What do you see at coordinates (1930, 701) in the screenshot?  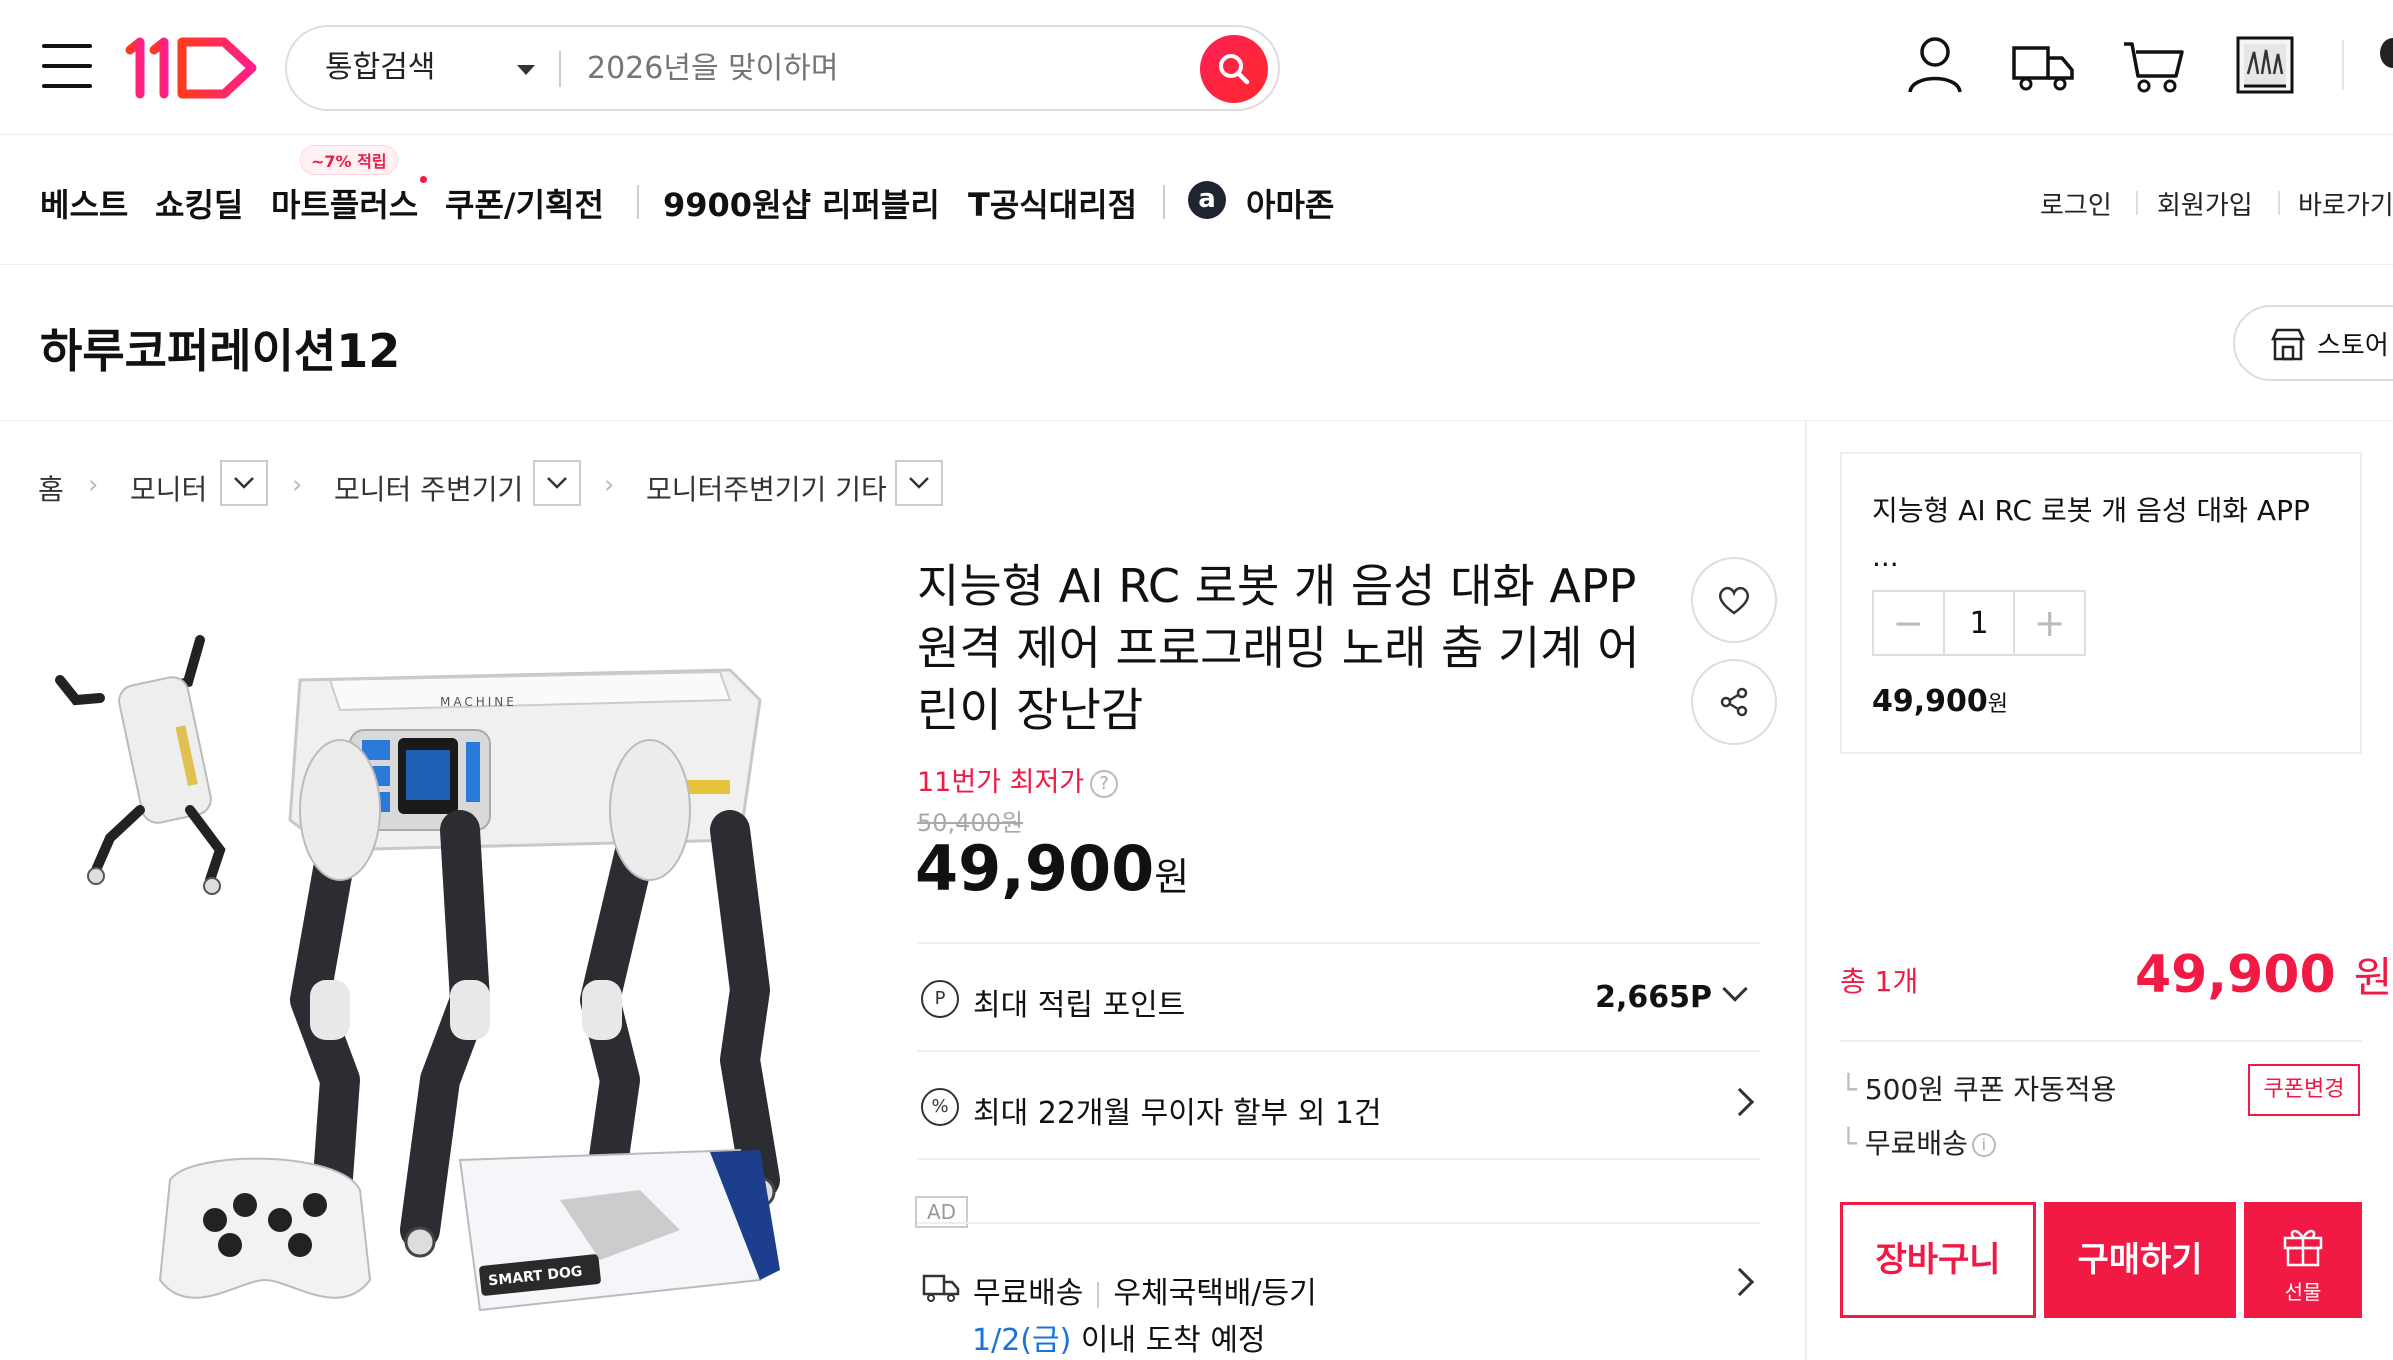 I see `option-price-value: 49,900` at bounding box center [1930, 701].